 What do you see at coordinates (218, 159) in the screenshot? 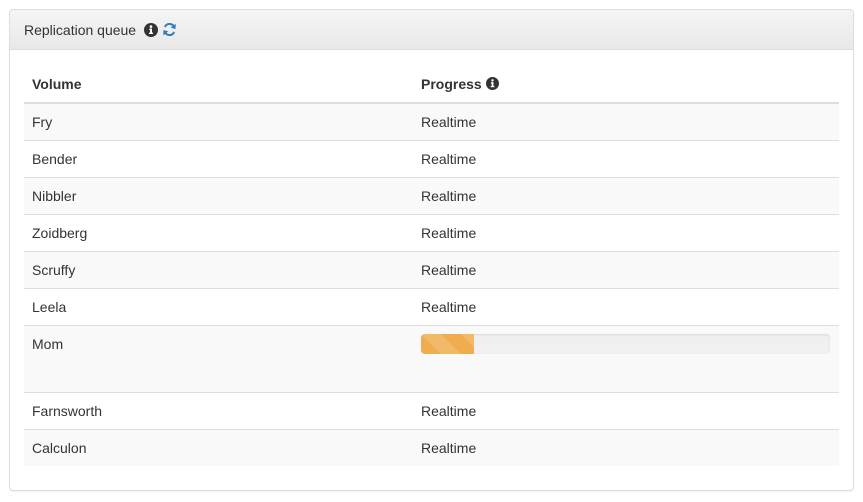
I see `volume-cell: Bender` at bounding box center [218, 159].